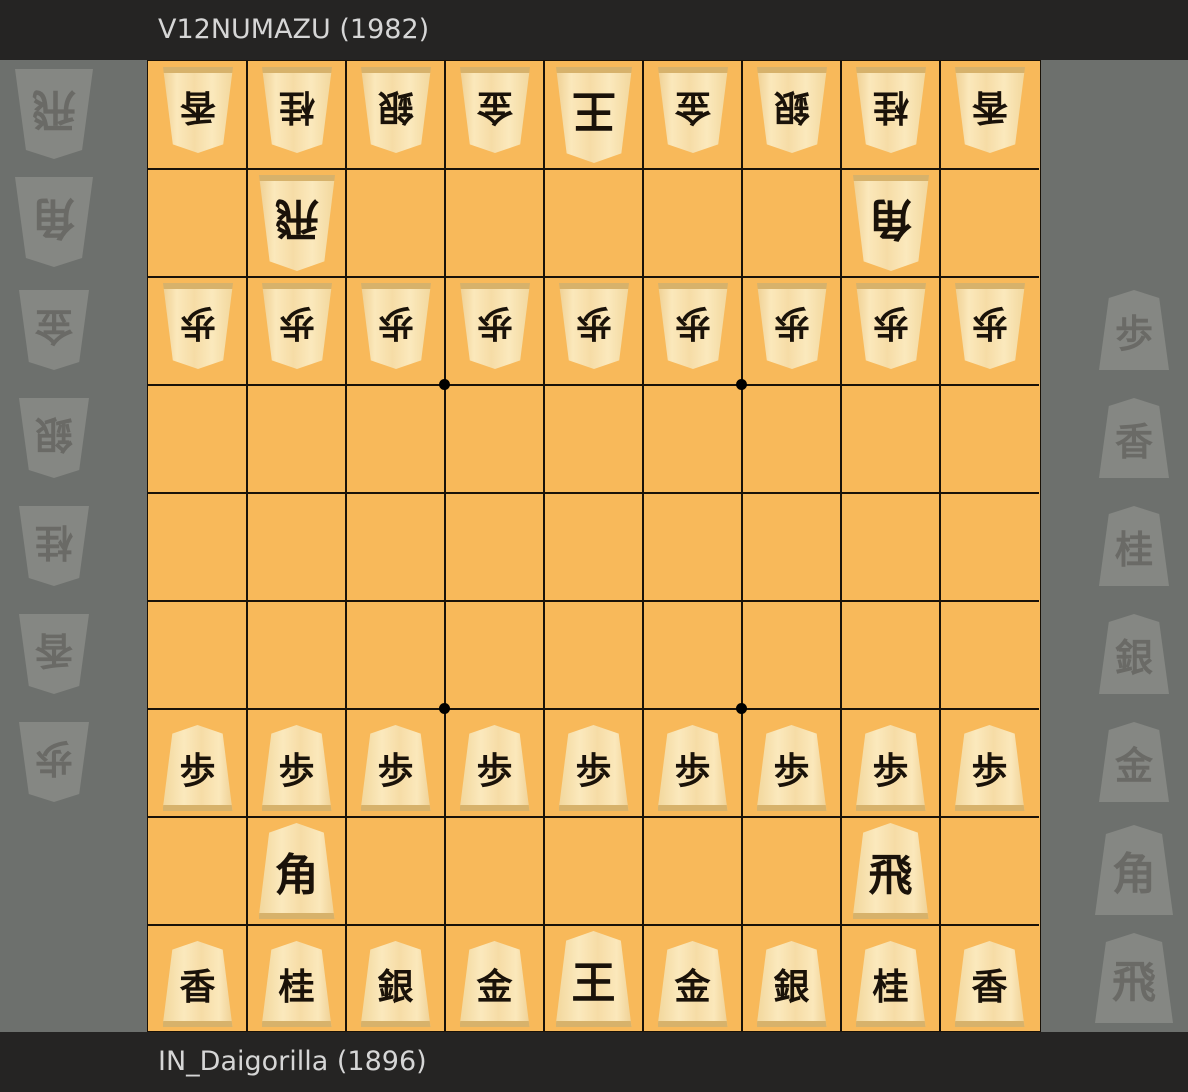  I want to click on sente-piece: 飛, so click(890, 871).